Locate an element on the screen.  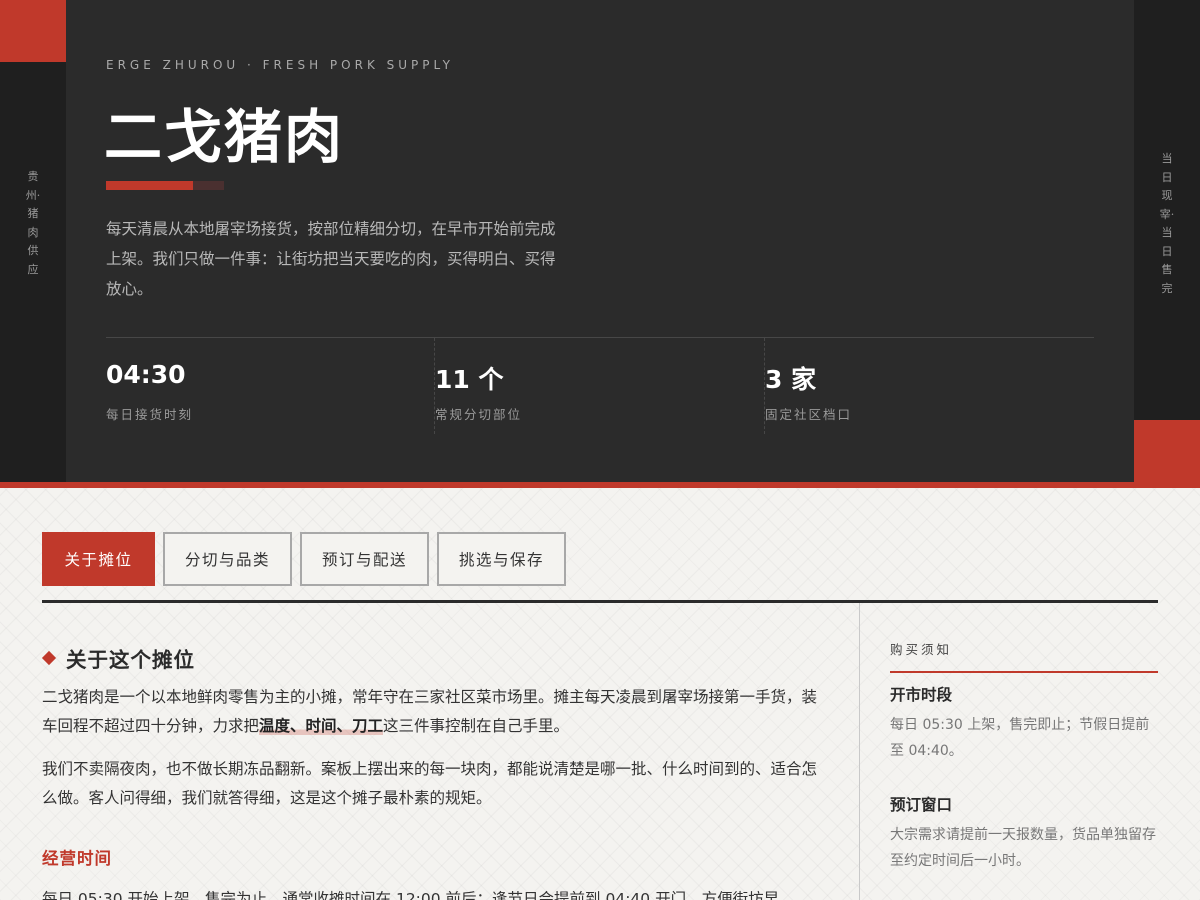
title-accent-bar is located at coordinates (165, 185).